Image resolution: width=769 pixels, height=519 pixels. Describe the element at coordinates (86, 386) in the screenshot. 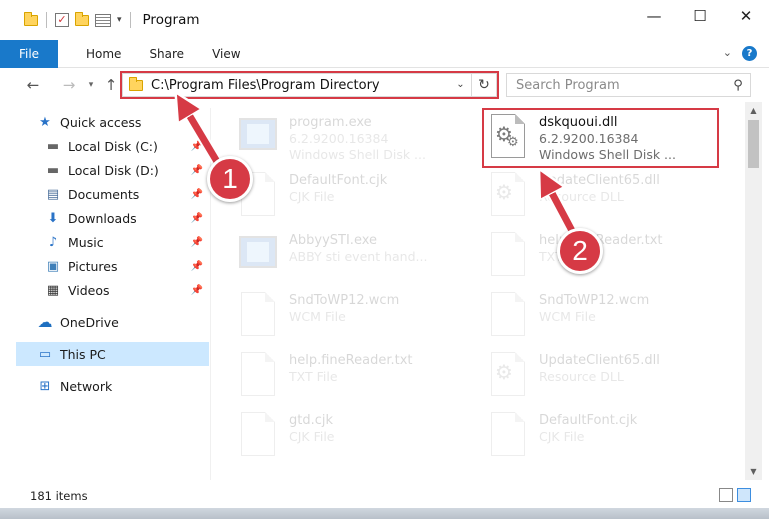

I see `sidebar-item-label: Network` at that location.